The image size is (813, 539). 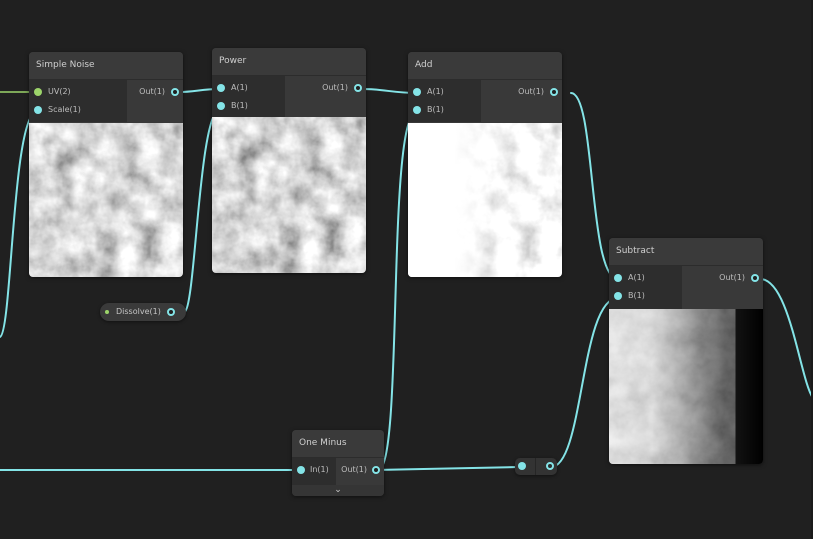 I want to click on expand-preview-button: ⌄, so click(x=338, y=490).